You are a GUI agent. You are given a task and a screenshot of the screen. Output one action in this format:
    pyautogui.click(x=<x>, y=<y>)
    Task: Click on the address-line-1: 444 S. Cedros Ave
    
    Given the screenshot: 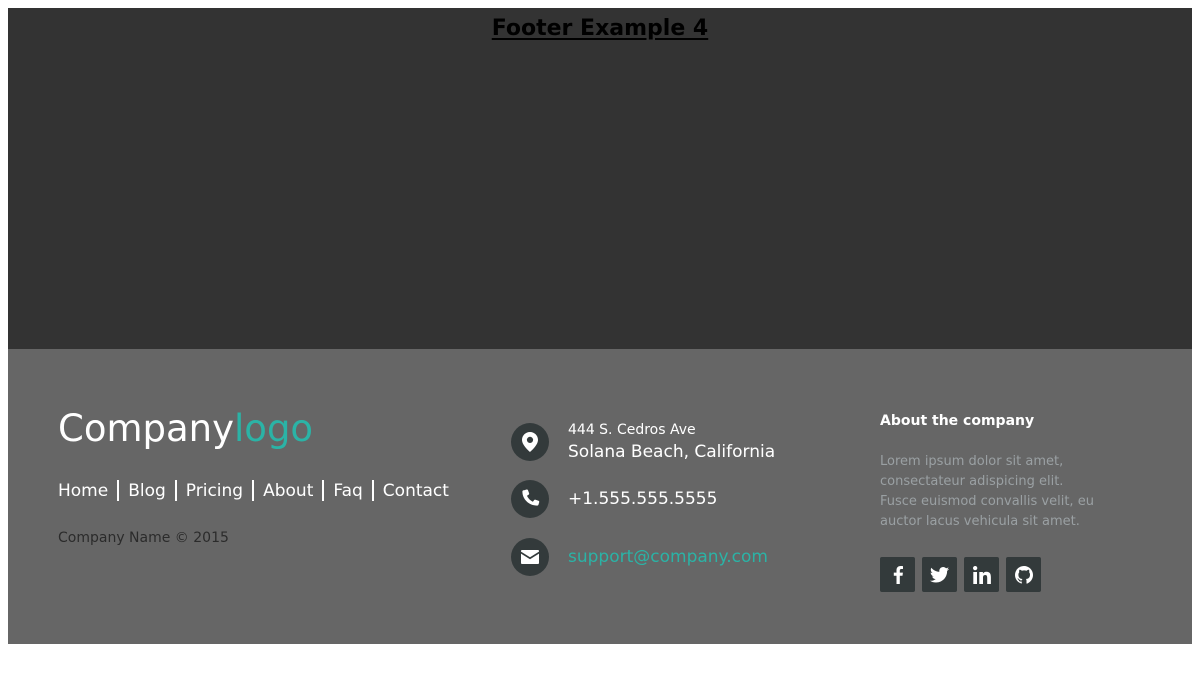 What is the action you would take?
    pyautogui.click(x=632, y=430)
    